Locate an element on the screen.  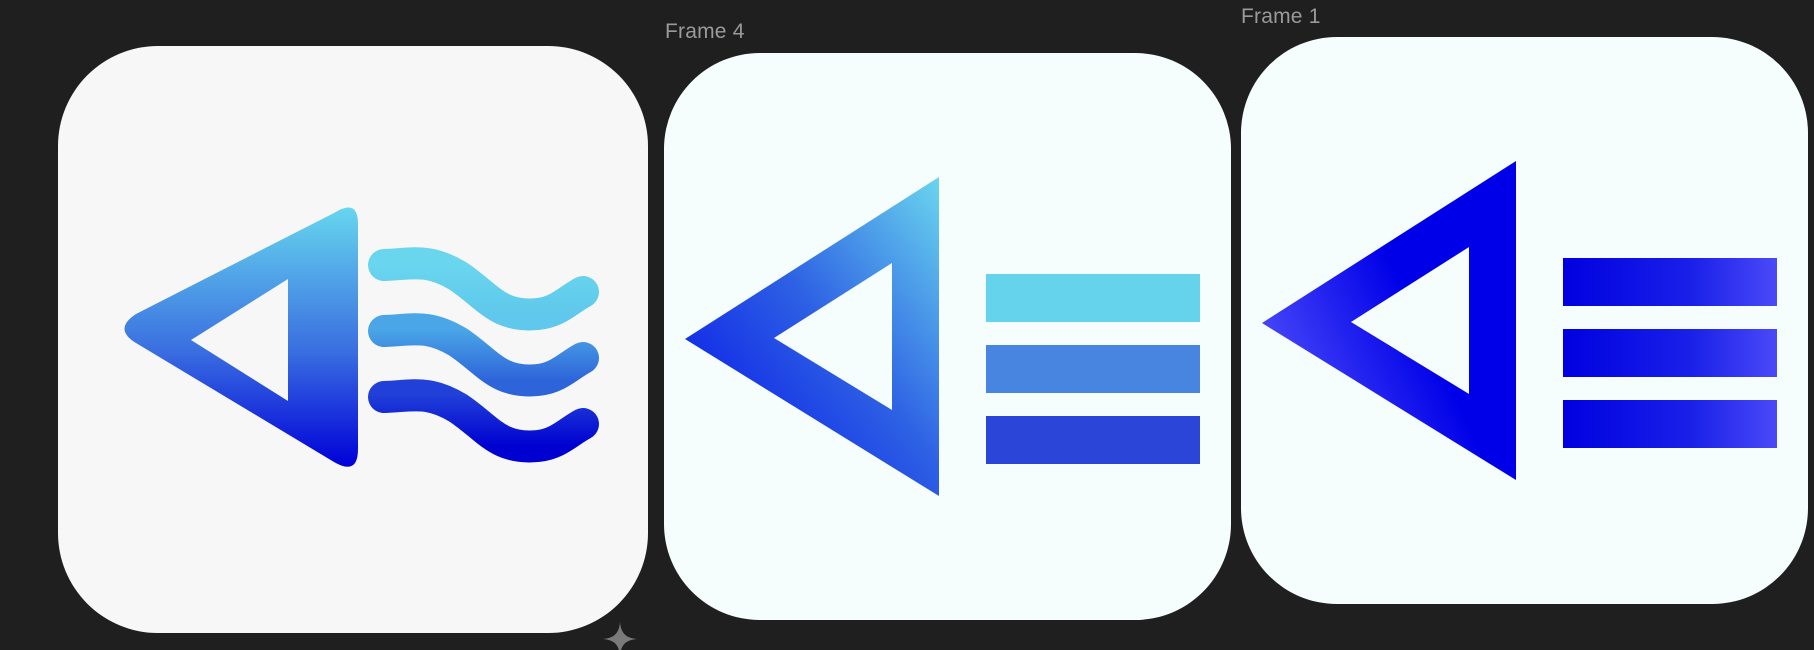
frame-label: Frame 4 is located at coordinates (705, 32).